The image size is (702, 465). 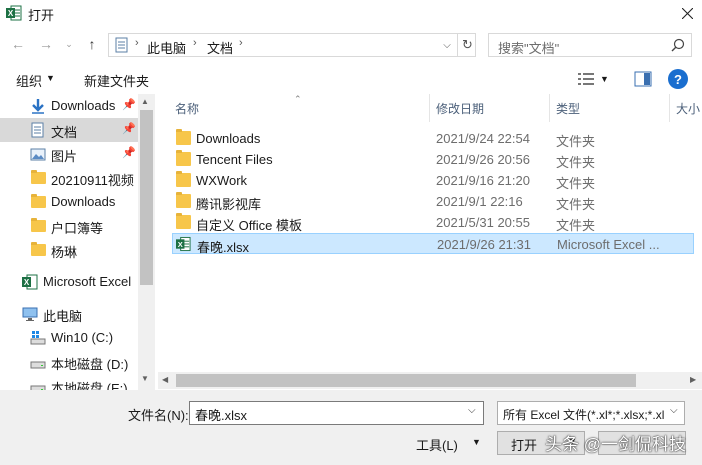 What do you see at coordinates (29, 80) in the screenshot?
I see `organize-button: 组织` at bounding box center [29, 80].